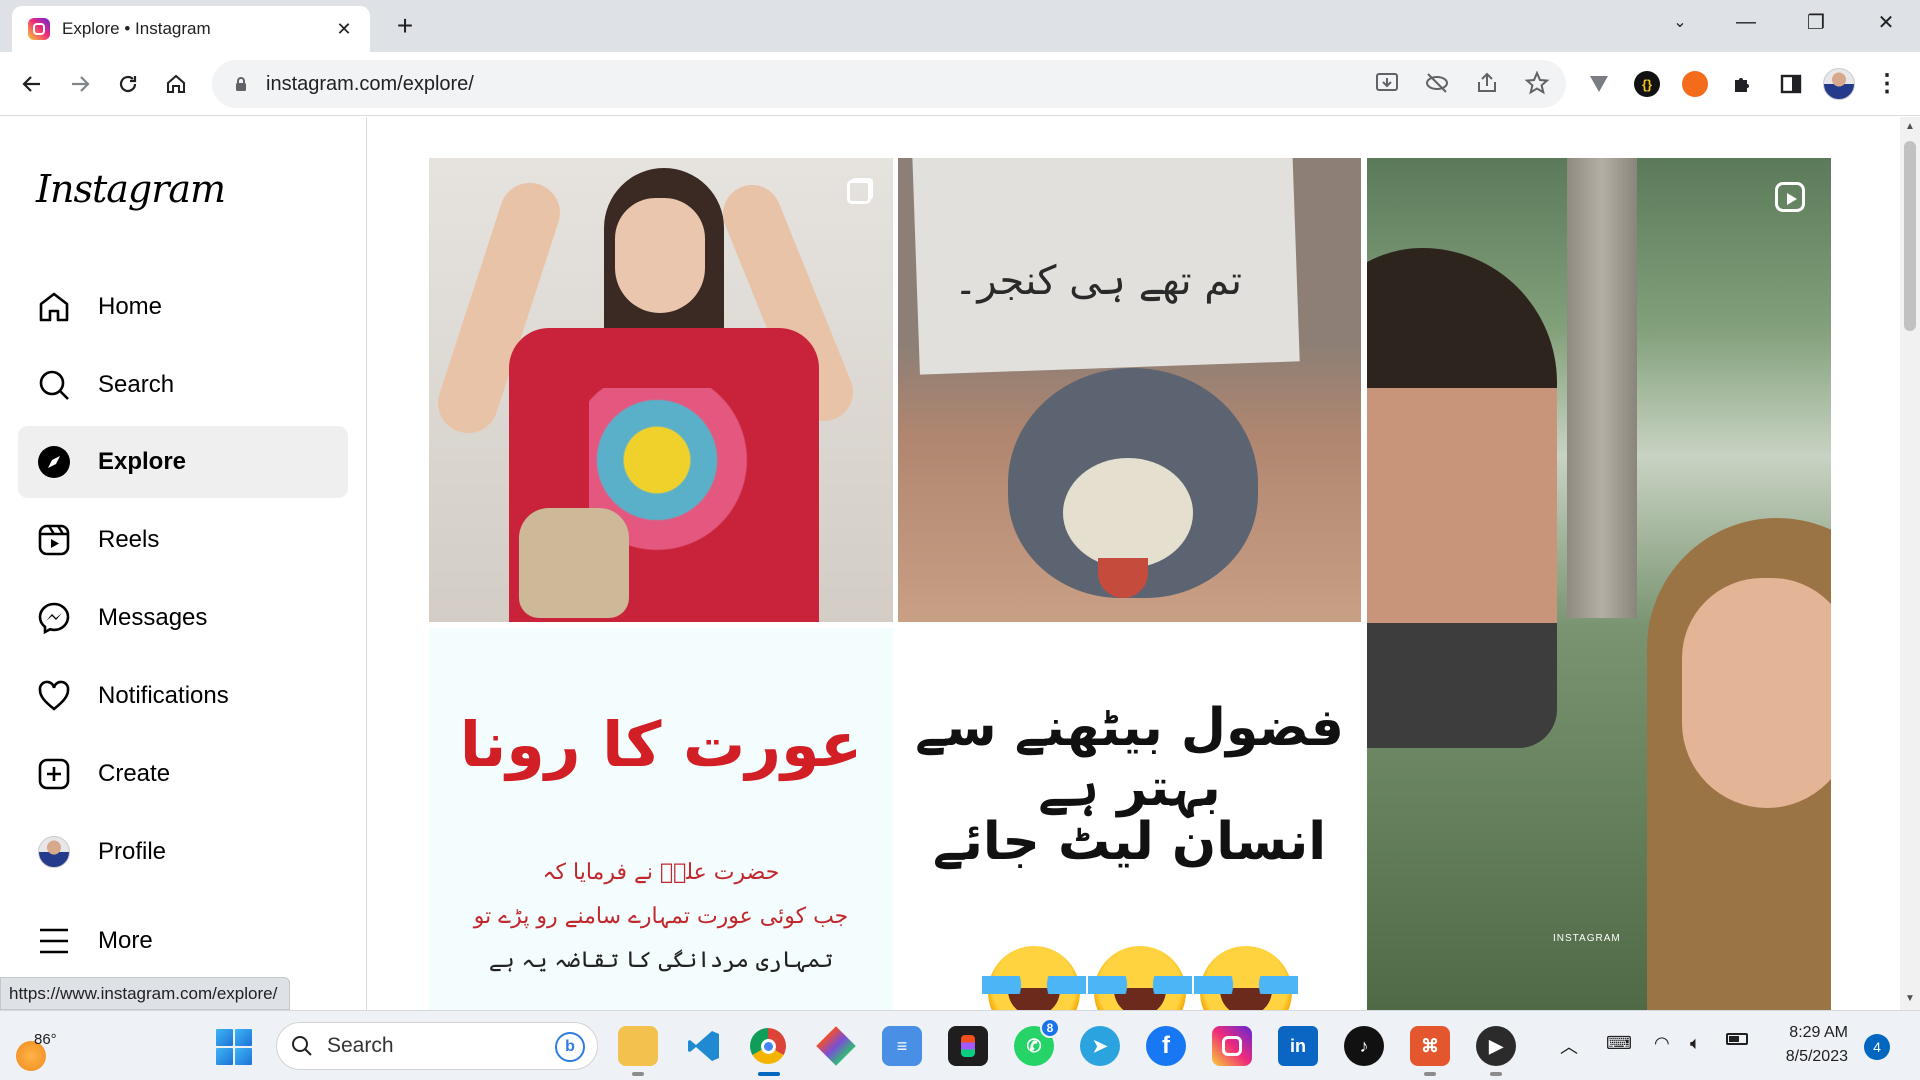  What do you see at coordinates (1910, 563) in the screenshot?
I see `page-scrollbar: ▲ ▼` at bounding box center [1910, 563].